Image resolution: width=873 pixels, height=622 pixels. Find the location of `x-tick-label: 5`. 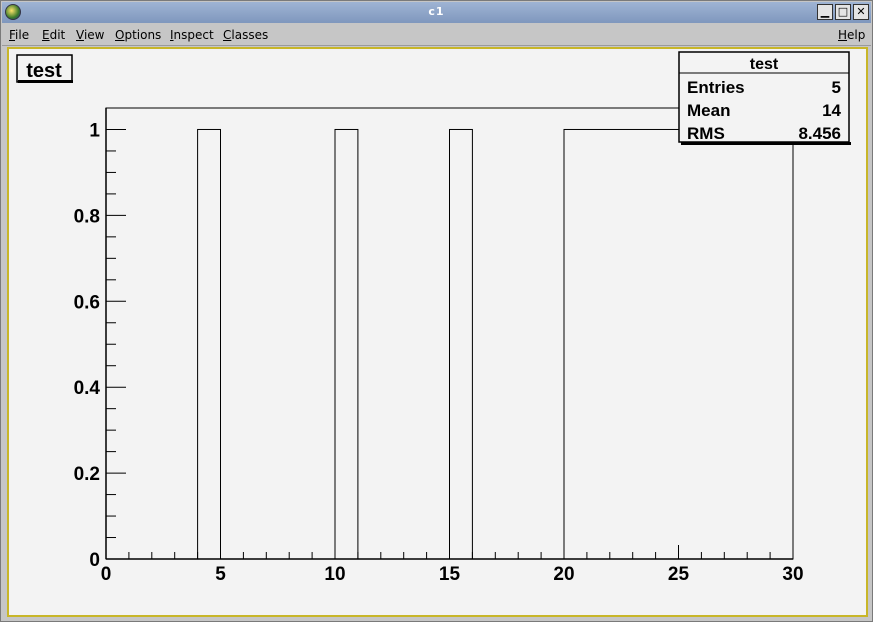

x-tick-label: 5 is located at coordinates (220, 574).